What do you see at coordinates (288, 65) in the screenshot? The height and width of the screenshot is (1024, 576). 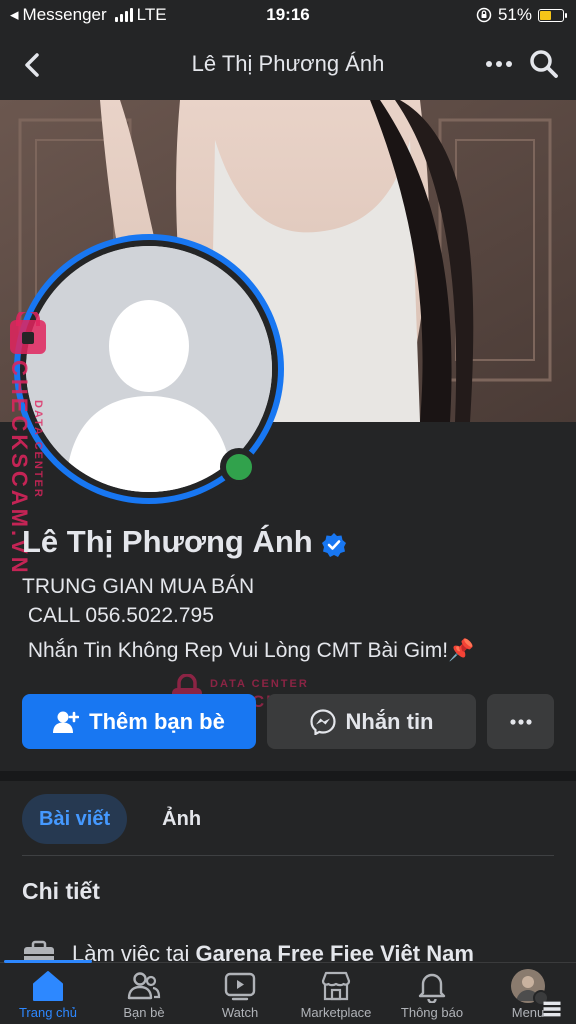 I see `profile-header: Lê Thị Phương Ánh` at bounding box center [288, 65].